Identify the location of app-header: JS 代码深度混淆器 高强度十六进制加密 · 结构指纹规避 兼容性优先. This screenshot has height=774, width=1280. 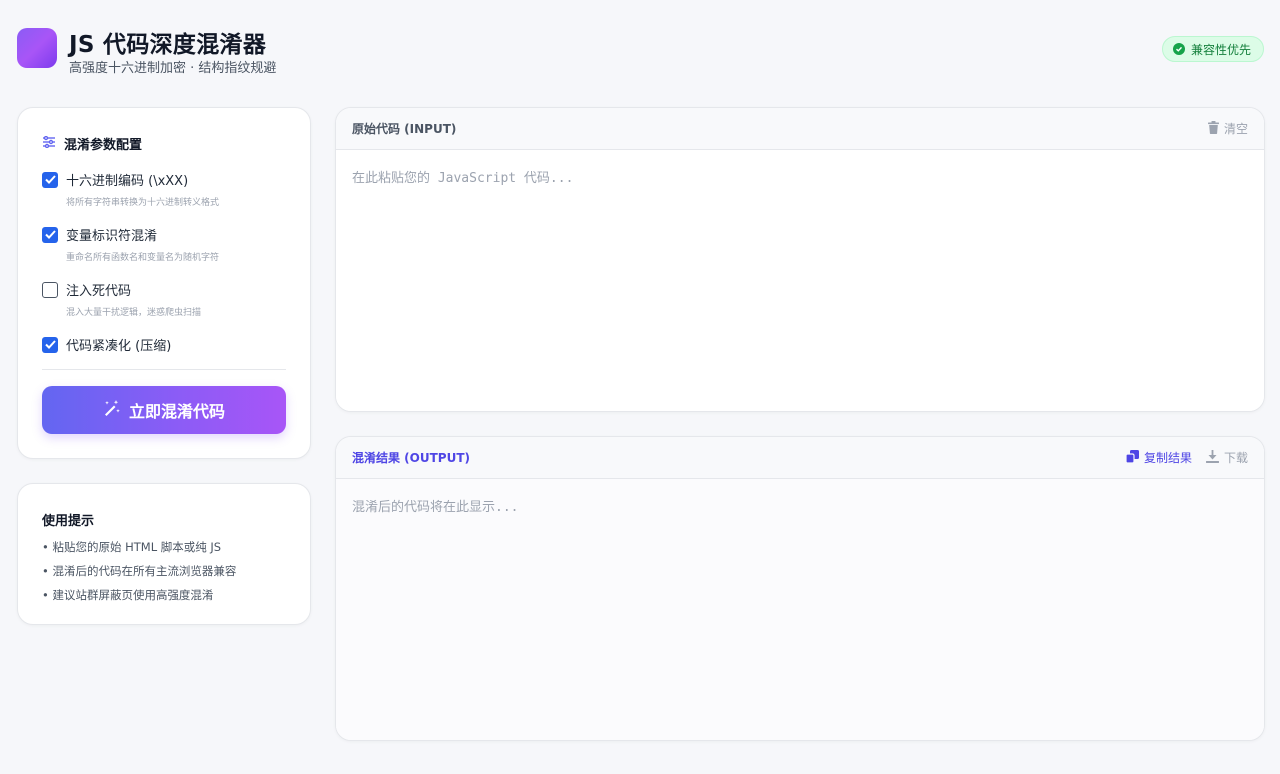
(640, 50).